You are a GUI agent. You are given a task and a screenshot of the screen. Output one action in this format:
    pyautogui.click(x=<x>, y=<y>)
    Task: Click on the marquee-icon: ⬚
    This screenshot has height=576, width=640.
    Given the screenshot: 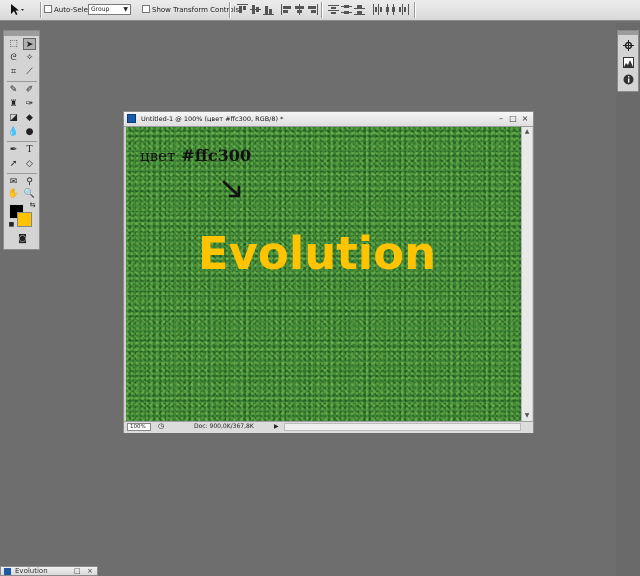 What is the action you would take?
    pyautogui.click(x=13, y=44)
    